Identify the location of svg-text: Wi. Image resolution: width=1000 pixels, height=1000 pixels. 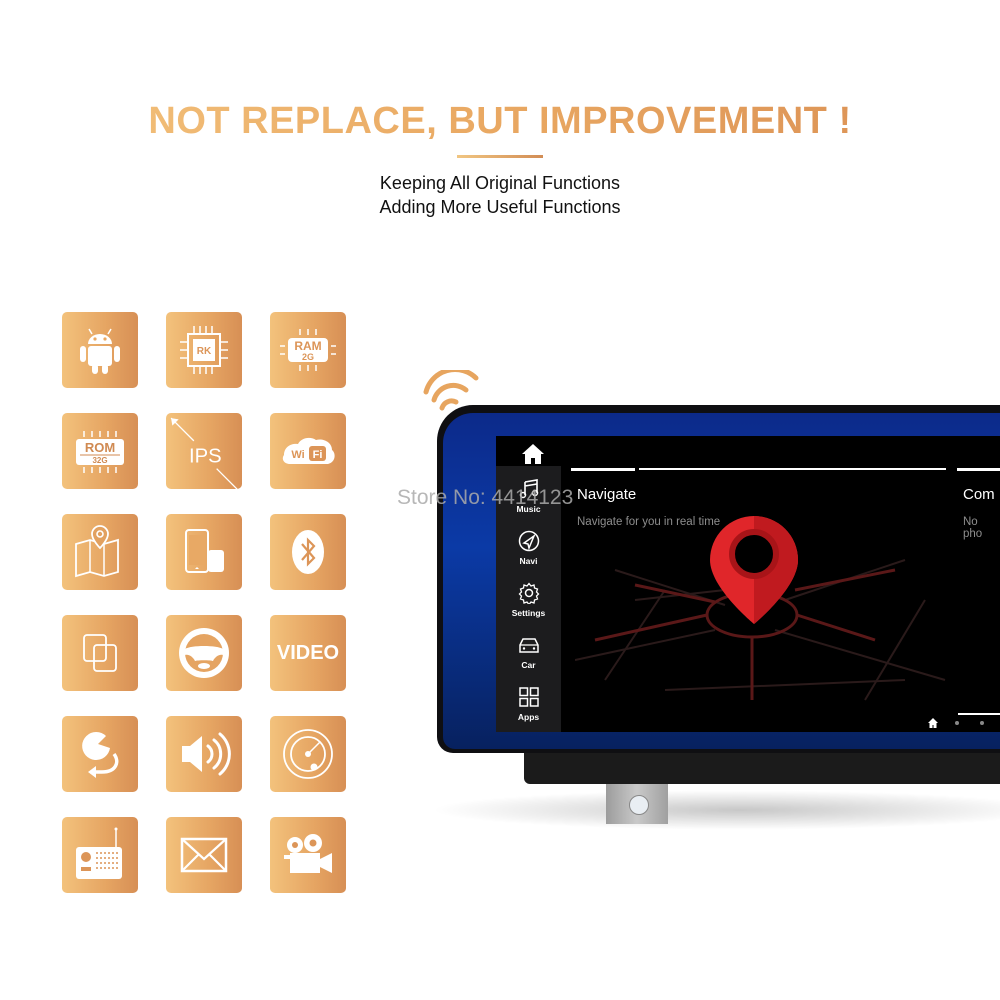
(297, 455).